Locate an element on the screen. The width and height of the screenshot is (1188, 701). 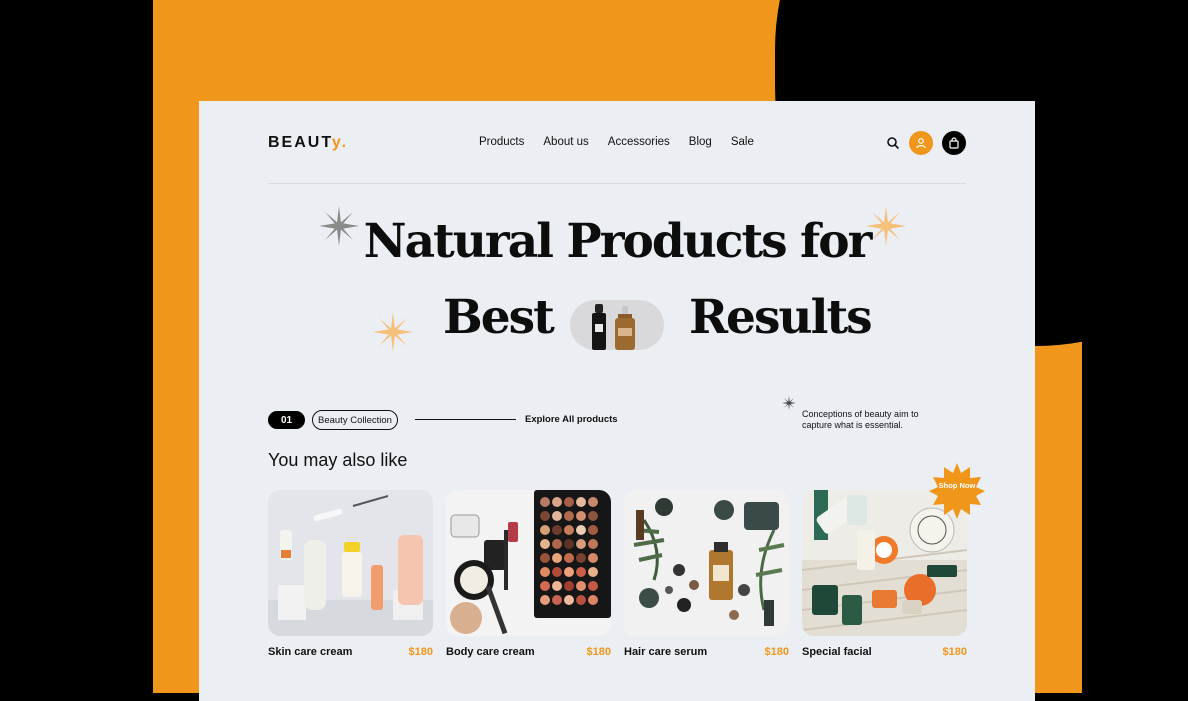
product-card: Skin care cream $180 is located at coordinates (350, 574).